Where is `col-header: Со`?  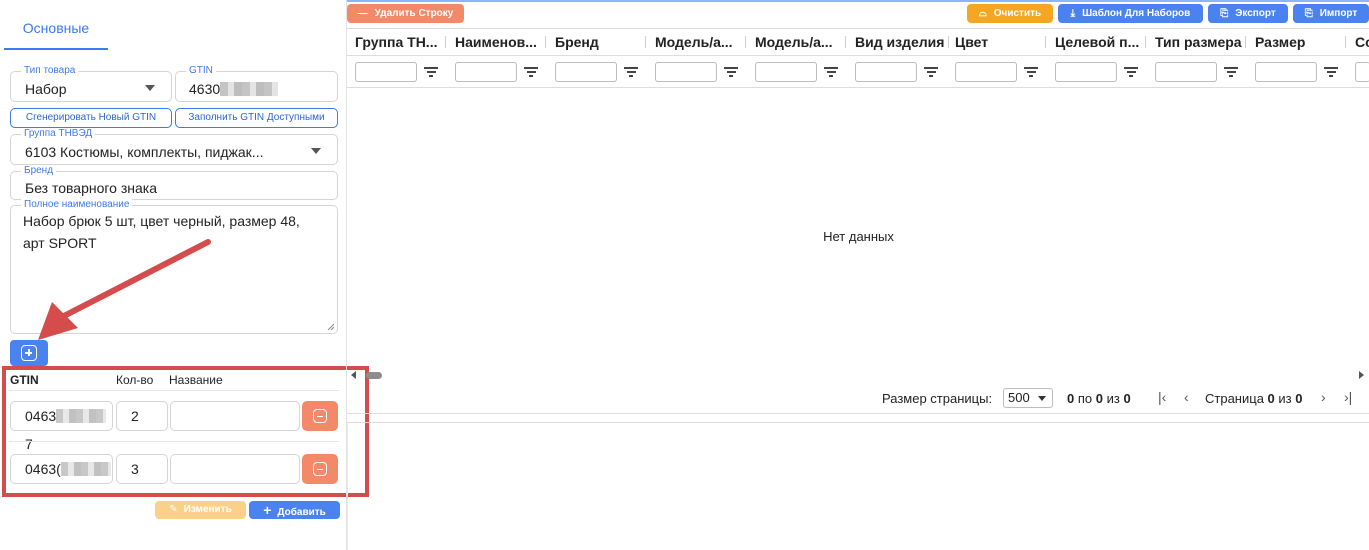
col-header: Со is located at coordinates (1362, 42).